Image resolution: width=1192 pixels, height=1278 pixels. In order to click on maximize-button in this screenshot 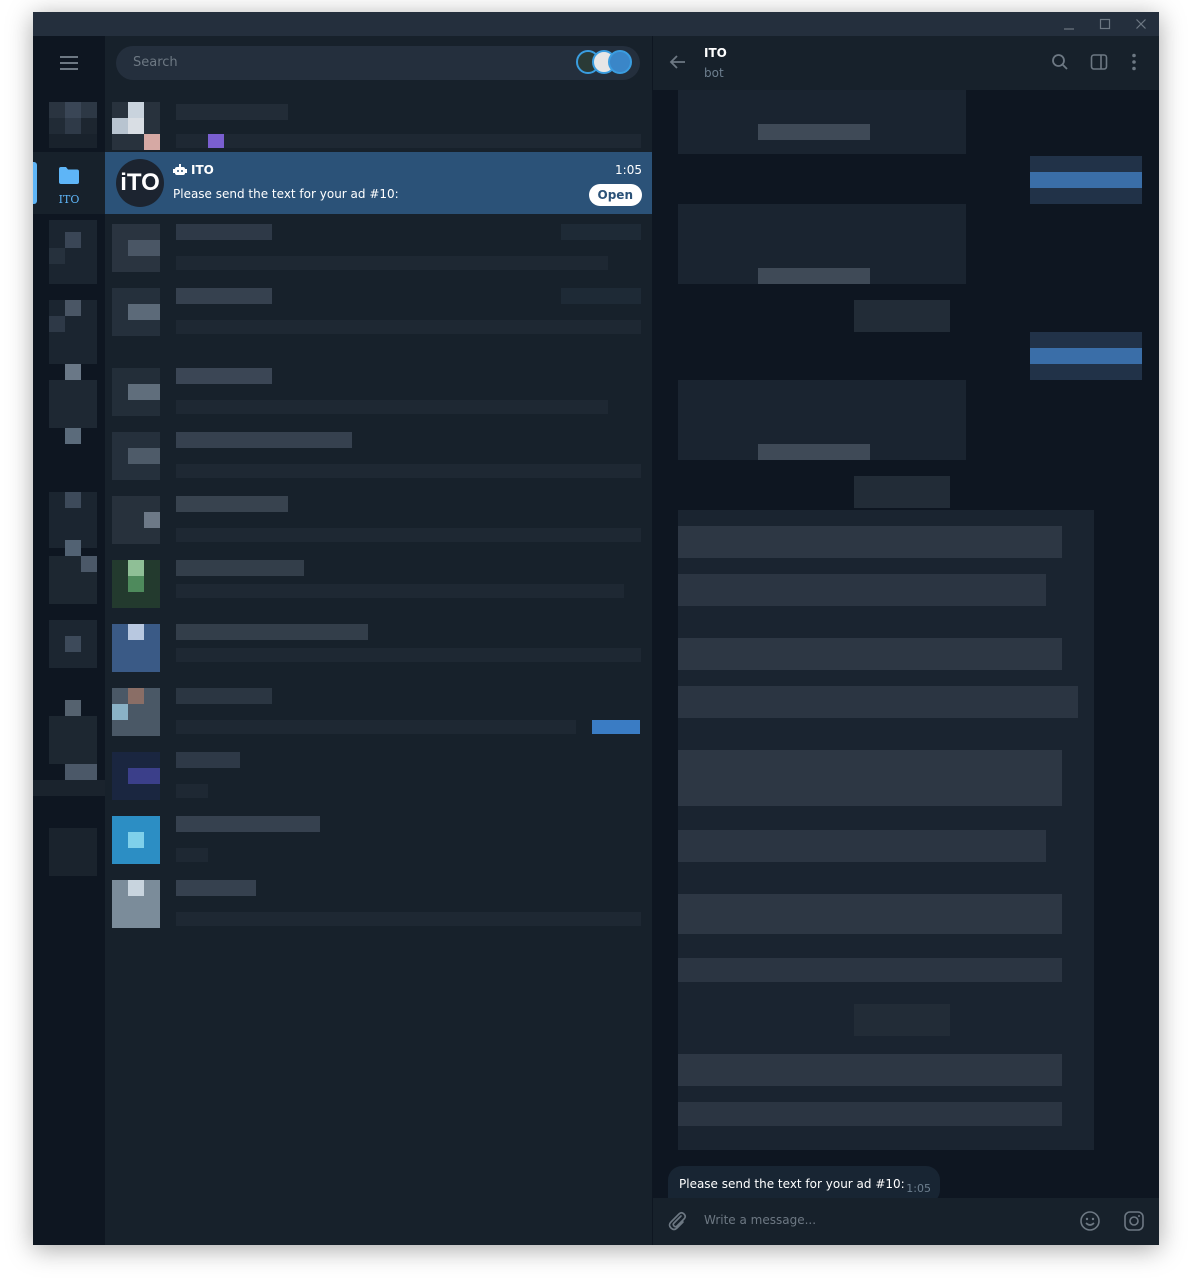, I will do `click(1105, 24)`.